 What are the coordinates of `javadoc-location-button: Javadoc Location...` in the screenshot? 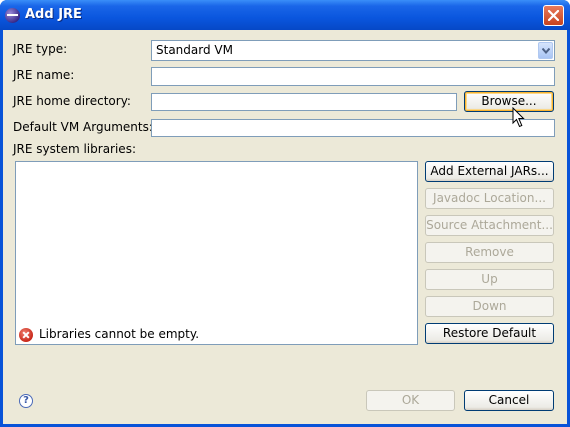 It's located at (489, 198).